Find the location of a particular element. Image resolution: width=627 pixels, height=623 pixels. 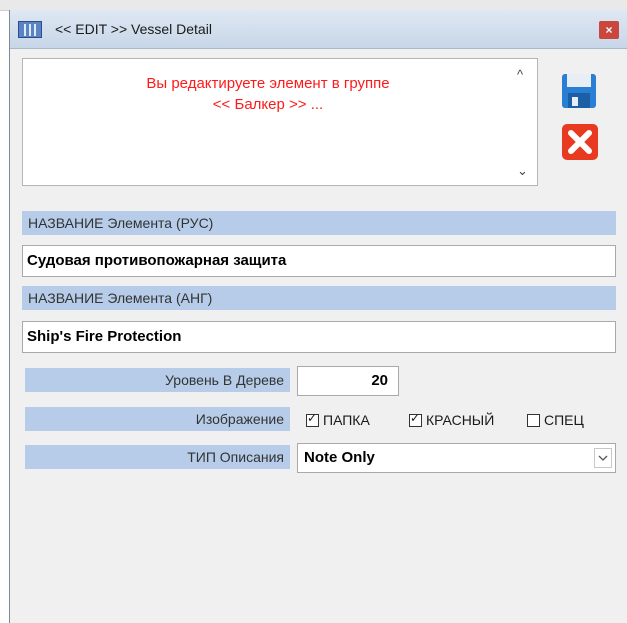

floppy-disk-icon is located at coordinates (579, 91).